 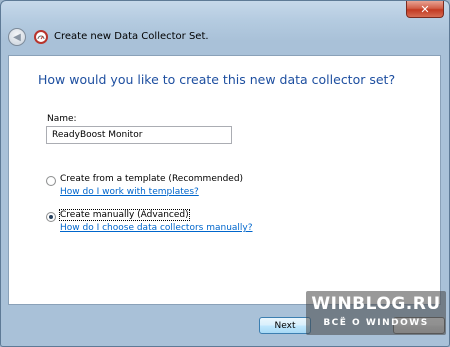 I want to click on data-collector-icon, so click(x=41, y=37).